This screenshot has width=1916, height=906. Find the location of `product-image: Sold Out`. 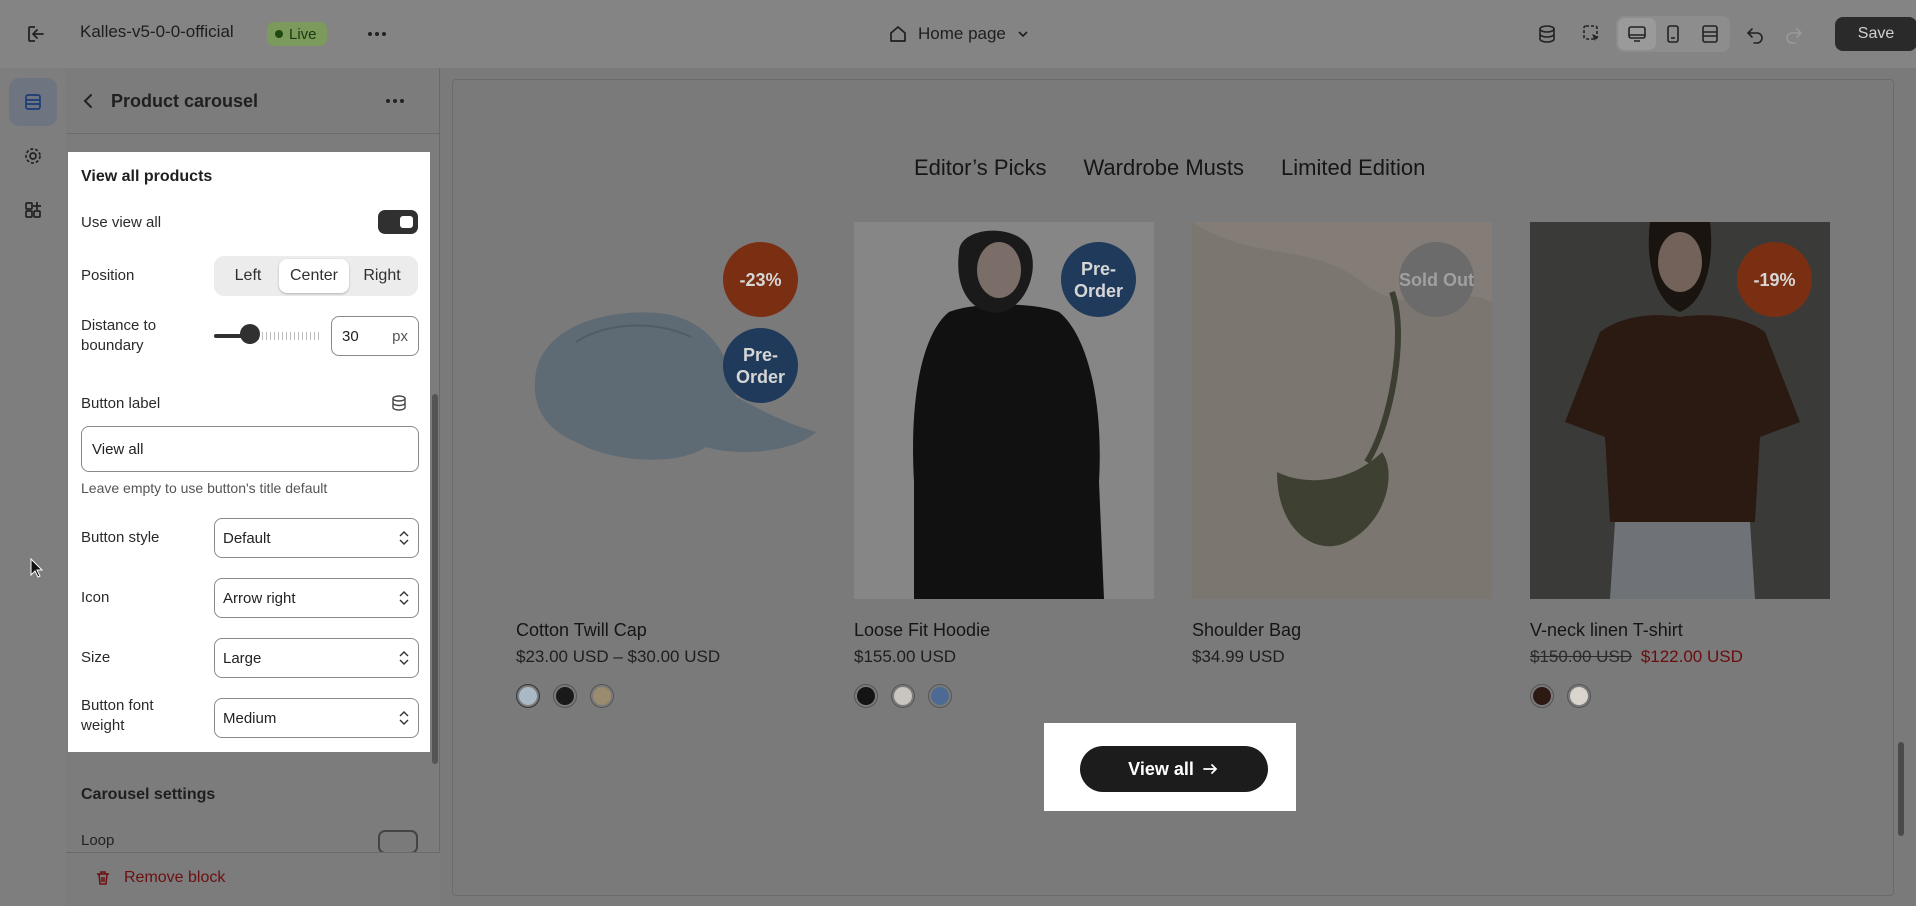

product-image: Sold Out is located at coordinates (1342, 410).